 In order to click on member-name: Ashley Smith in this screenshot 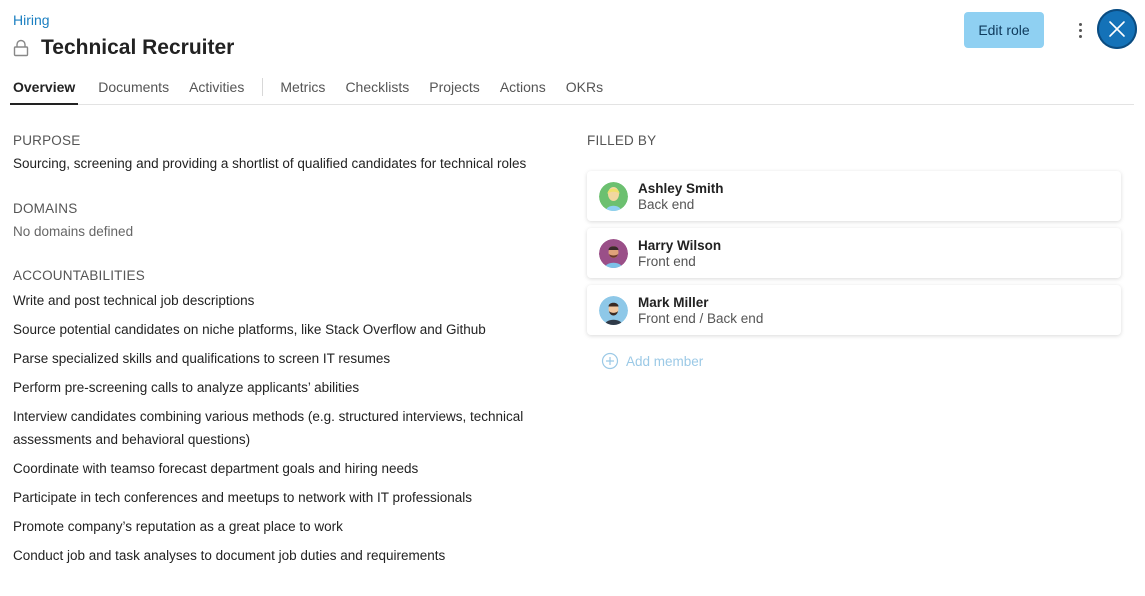, I will do `click(681, 188)`.